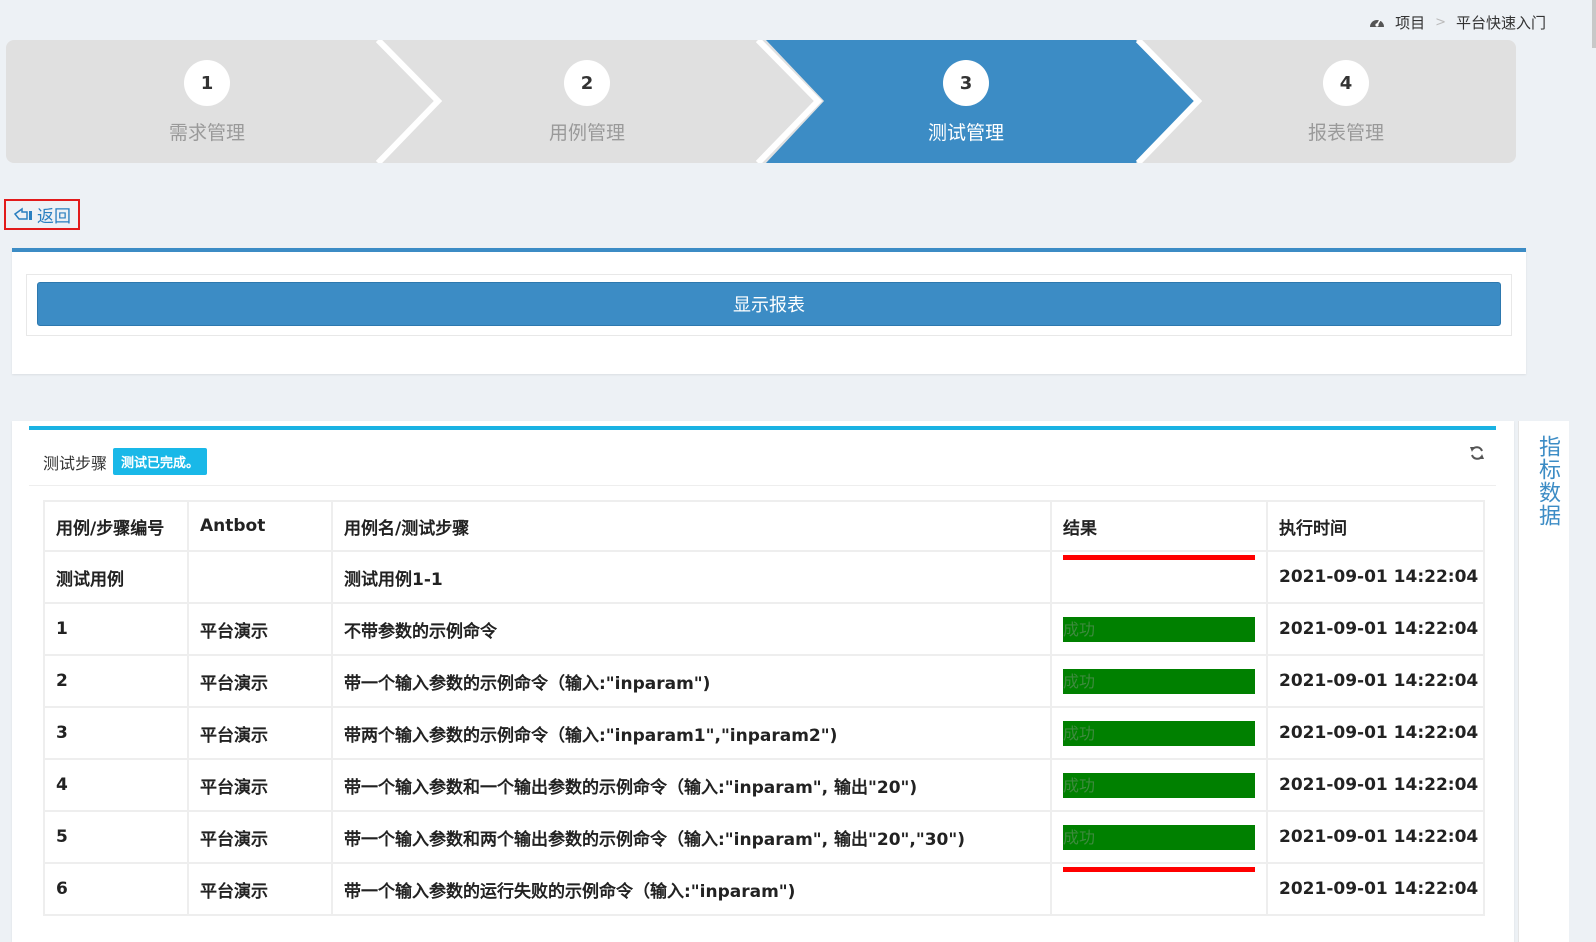 This screenshot has height=942, width=1596. What do you see at coordinates (75, 463) in the screenshot?
I see `panel-title: 测试步骤` at bounding box center [75, 463].